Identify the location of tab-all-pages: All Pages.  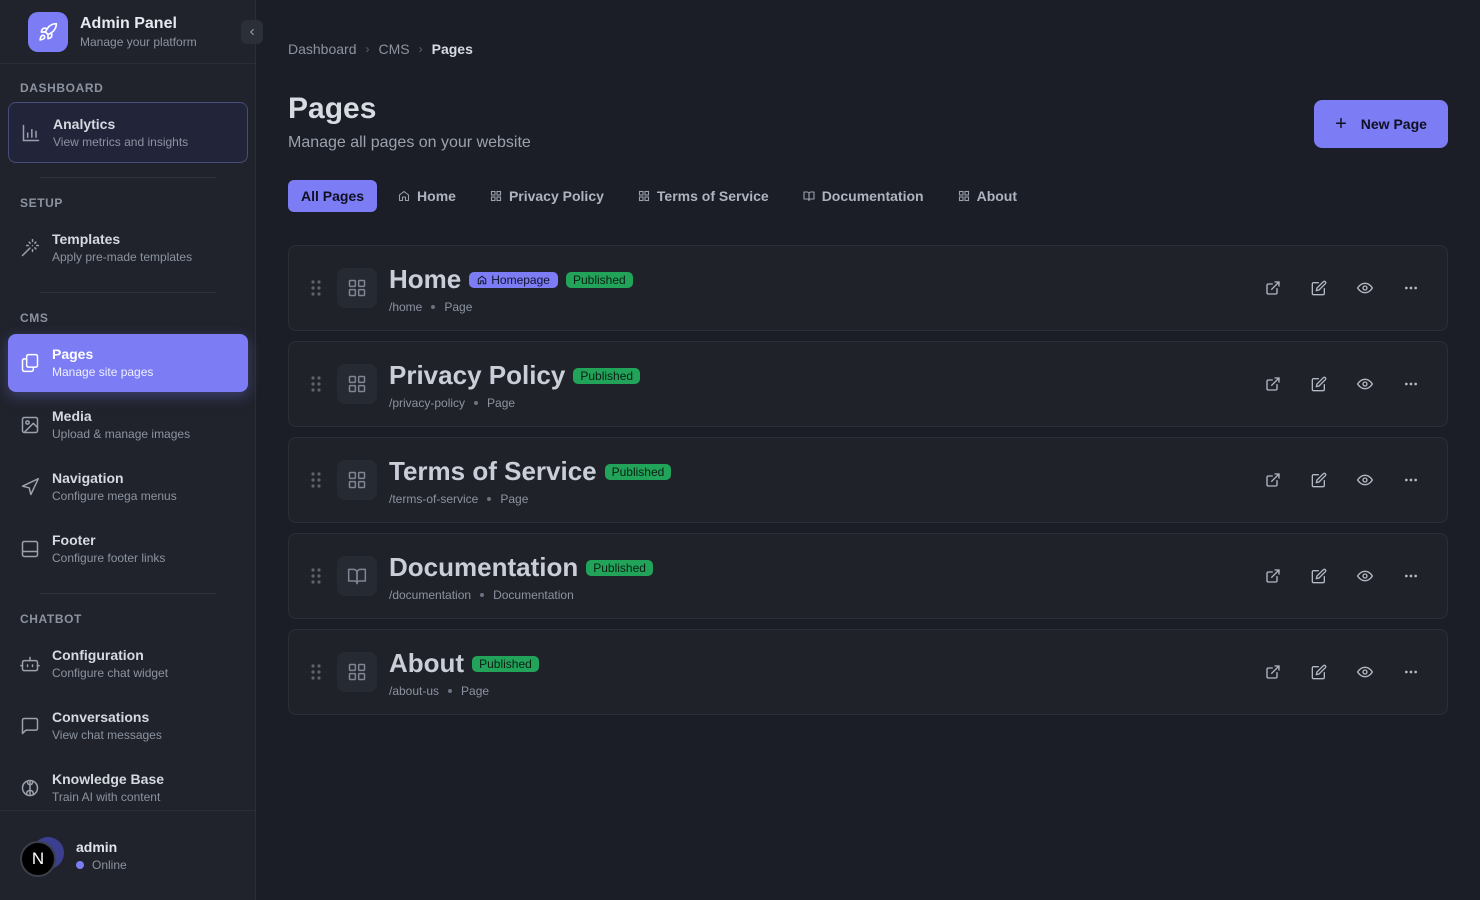
(333, 196).